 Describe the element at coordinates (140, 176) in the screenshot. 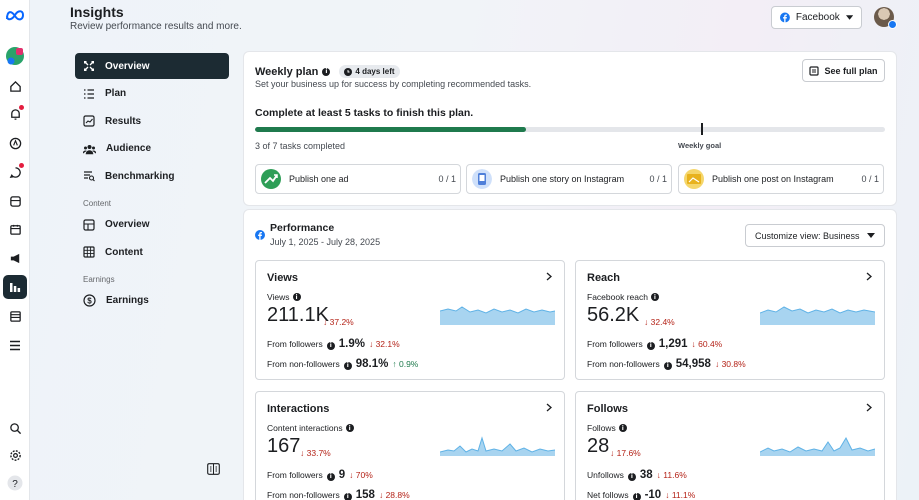

I see `nav-label: Benchmarking` at that location.